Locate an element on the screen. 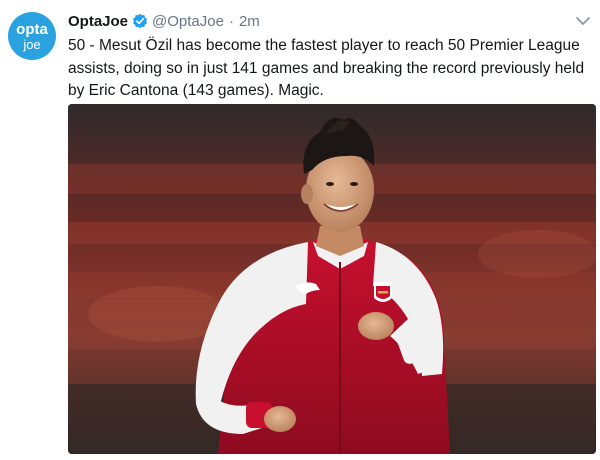  avatar: opta joe is located at coordinates (32, 36).